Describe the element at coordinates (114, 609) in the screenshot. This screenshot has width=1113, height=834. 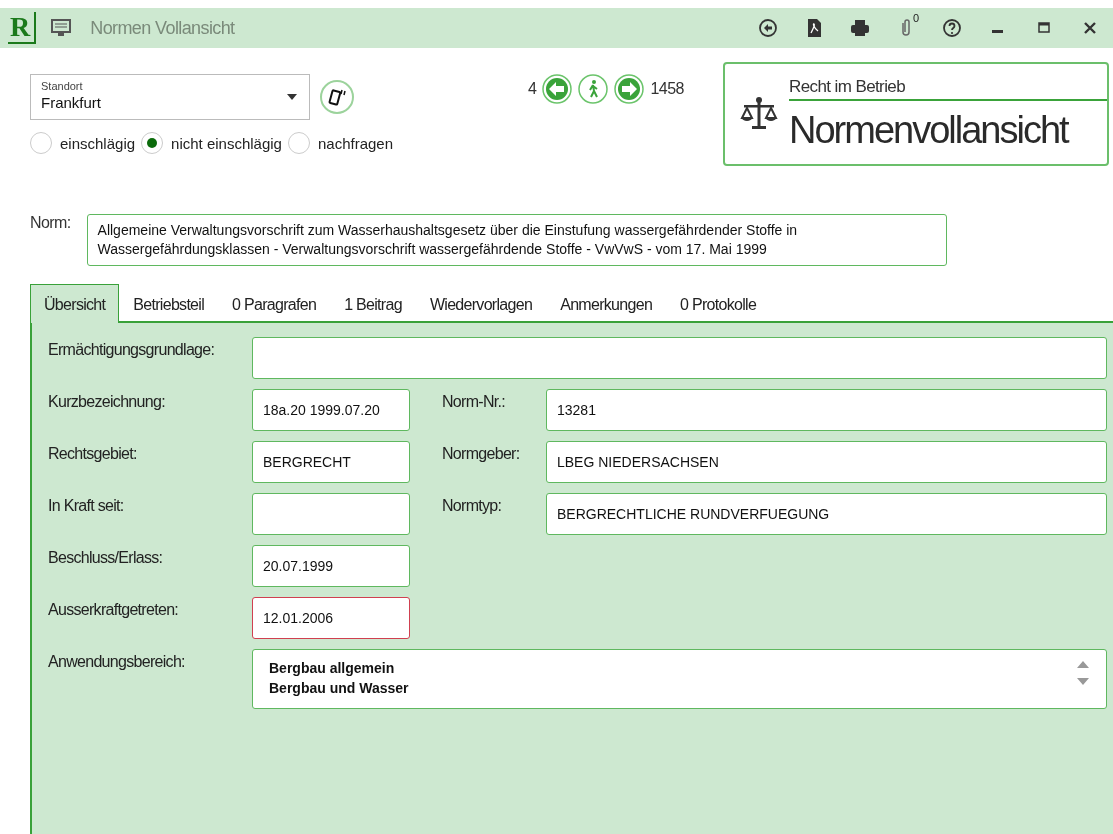
I see `field-label: Ausserkraftgetreten:` at that location.